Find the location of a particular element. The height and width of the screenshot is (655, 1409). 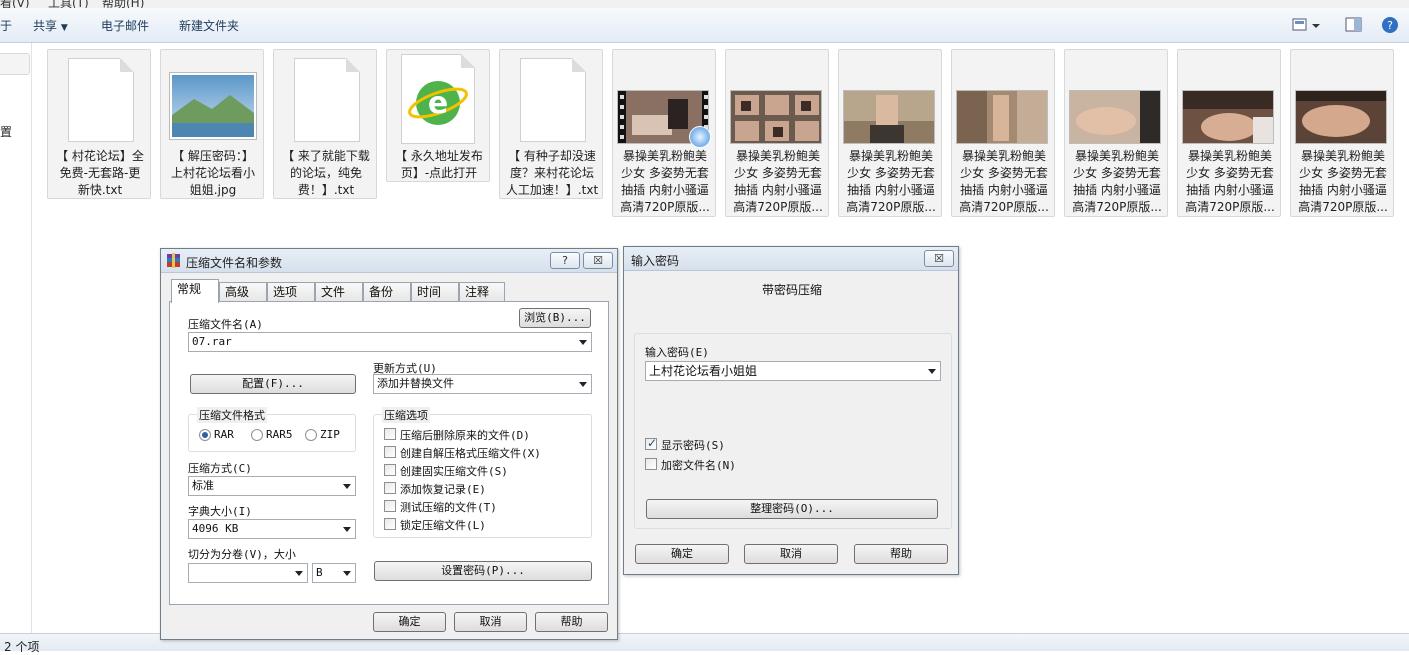

lock-archive-checkbox is located at coordinates (390, 524).